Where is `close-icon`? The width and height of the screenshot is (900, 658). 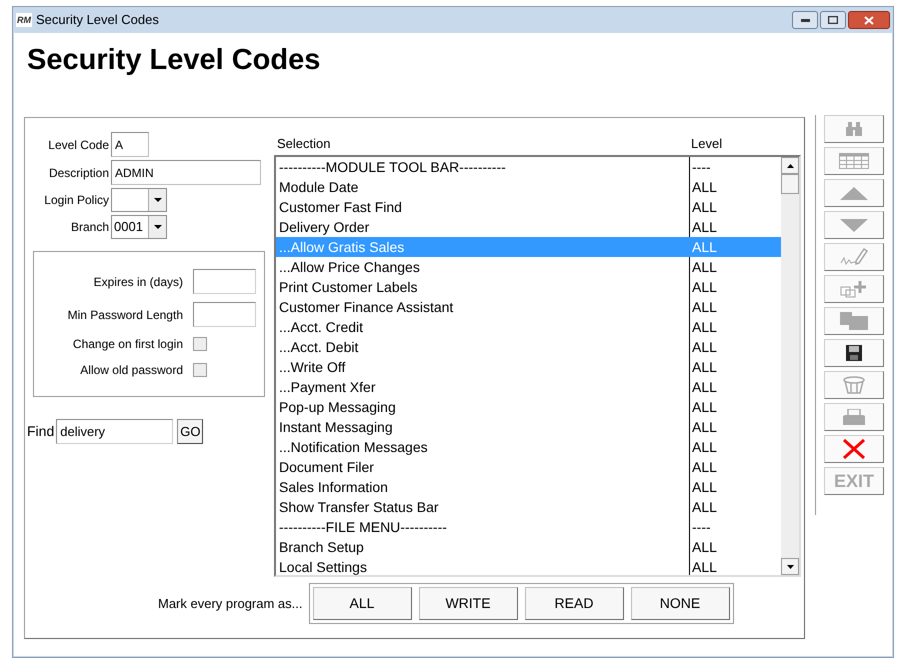 close-icon is located at coordinates (869, 20).